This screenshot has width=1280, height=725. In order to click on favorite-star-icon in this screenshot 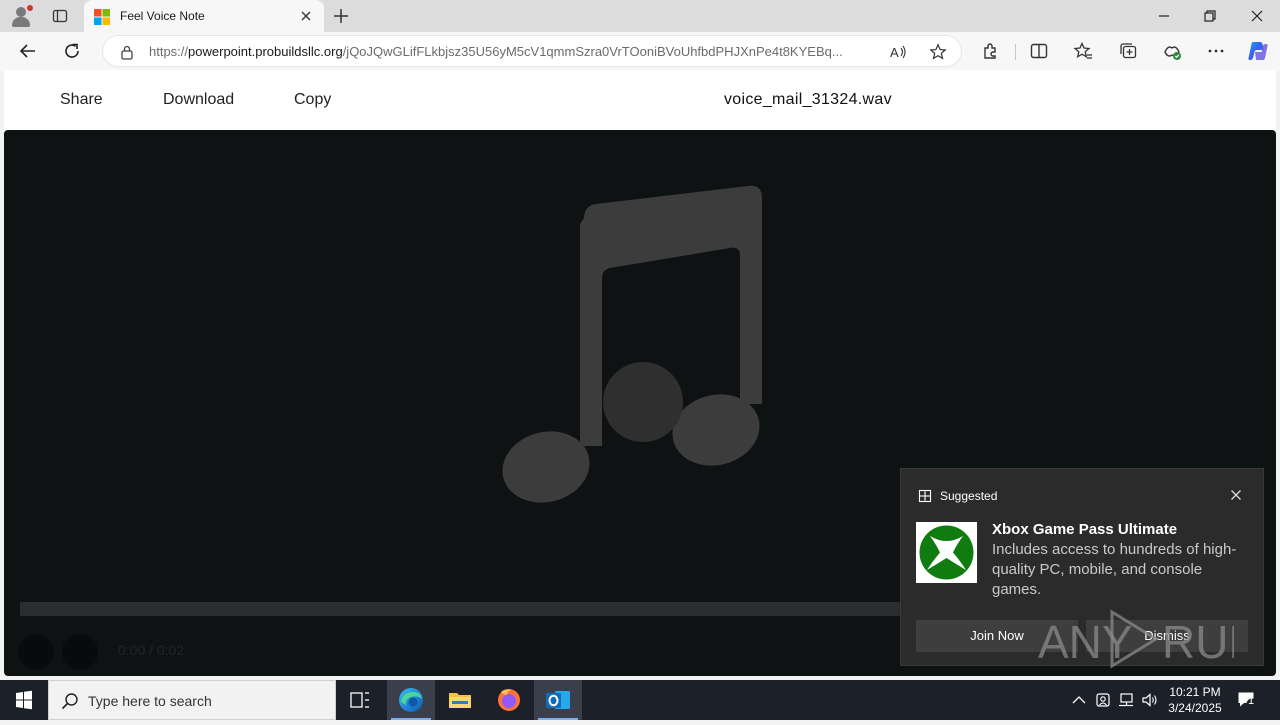, I will do `click(938, 52)`.